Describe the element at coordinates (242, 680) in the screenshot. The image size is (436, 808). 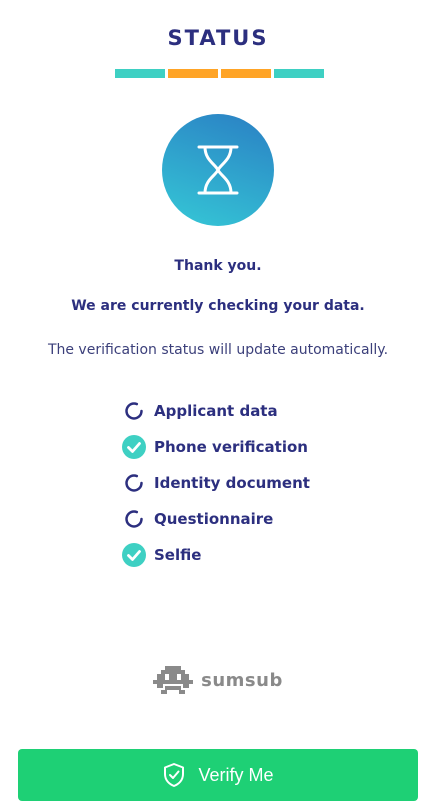
I see `brand-name: sumsub` at that location.